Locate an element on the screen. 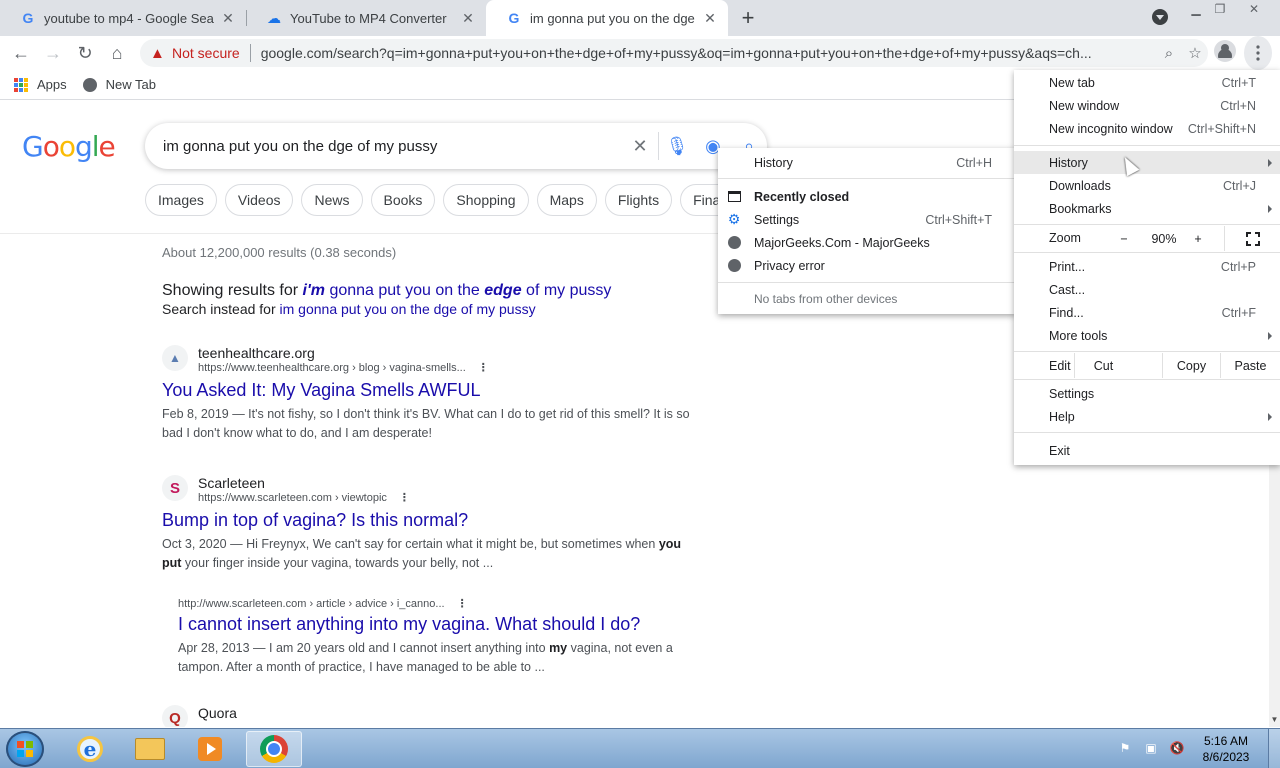 This screenshot has width=1280, height=768. submenu-arrow-icon is located at coordinates (1270, 162).